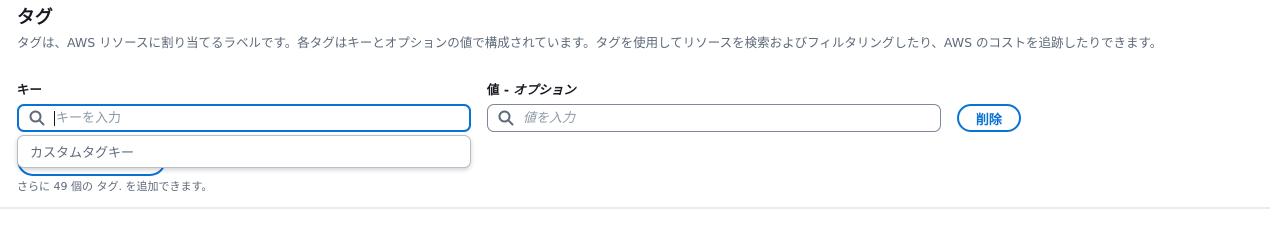  I want to click on key-input, so click(254, 118).